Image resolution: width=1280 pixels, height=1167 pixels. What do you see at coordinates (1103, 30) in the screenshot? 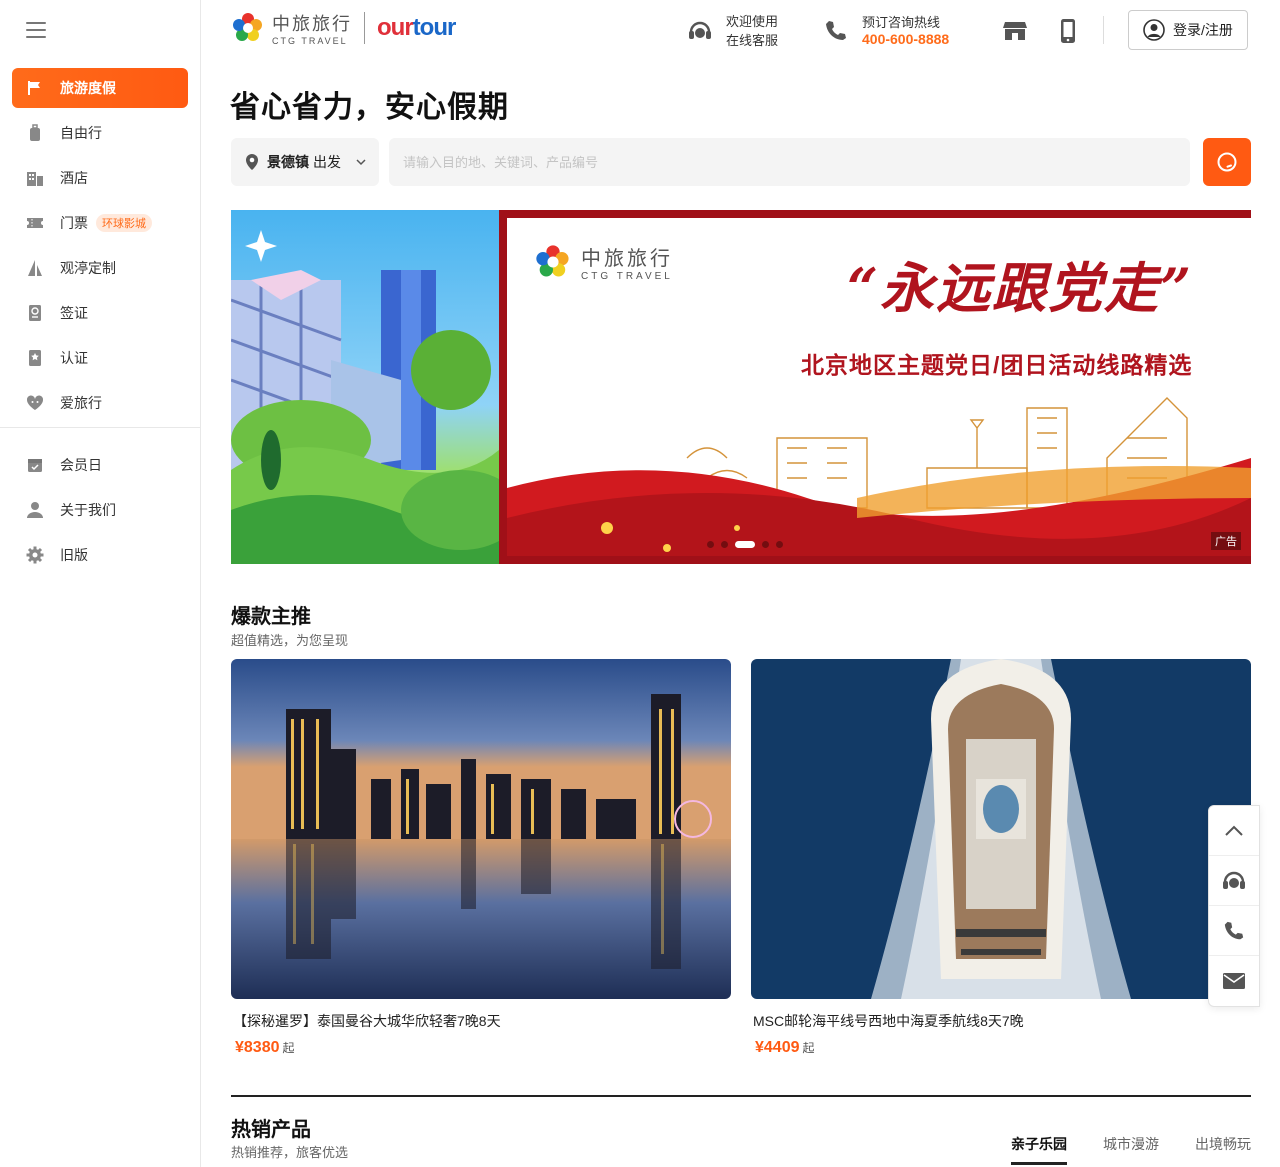
I see `header-divider` at bounding box center [1103, 30].